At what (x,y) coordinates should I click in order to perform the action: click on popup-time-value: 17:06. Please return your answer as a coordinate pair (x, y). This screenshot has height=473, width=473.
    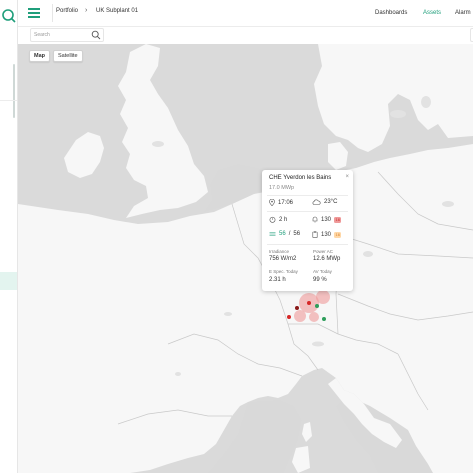
    Looking at the image, I should click on (286, 202).